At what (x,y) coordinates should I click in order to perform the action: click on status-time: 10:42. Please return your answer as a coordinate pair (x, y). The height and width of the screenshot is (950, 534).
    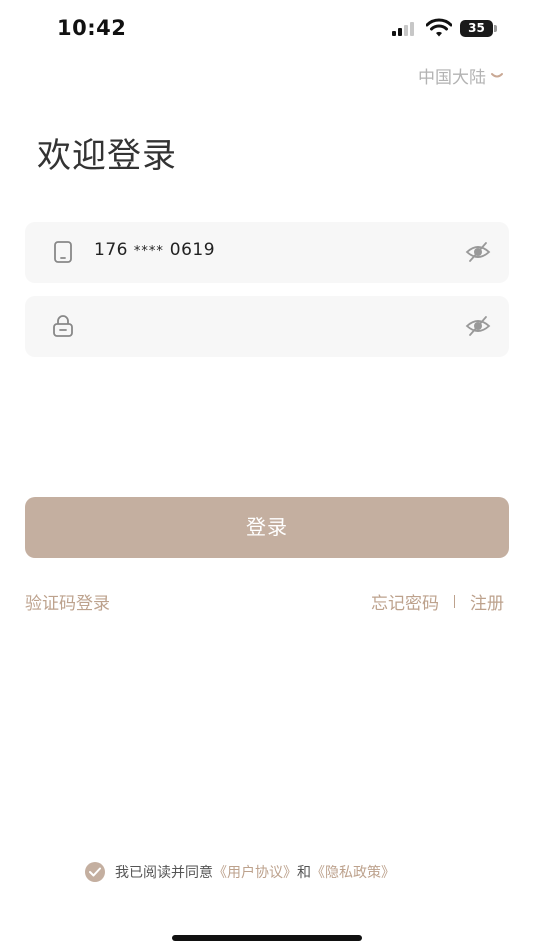
    Looking at the image, I should click on (92, 28).